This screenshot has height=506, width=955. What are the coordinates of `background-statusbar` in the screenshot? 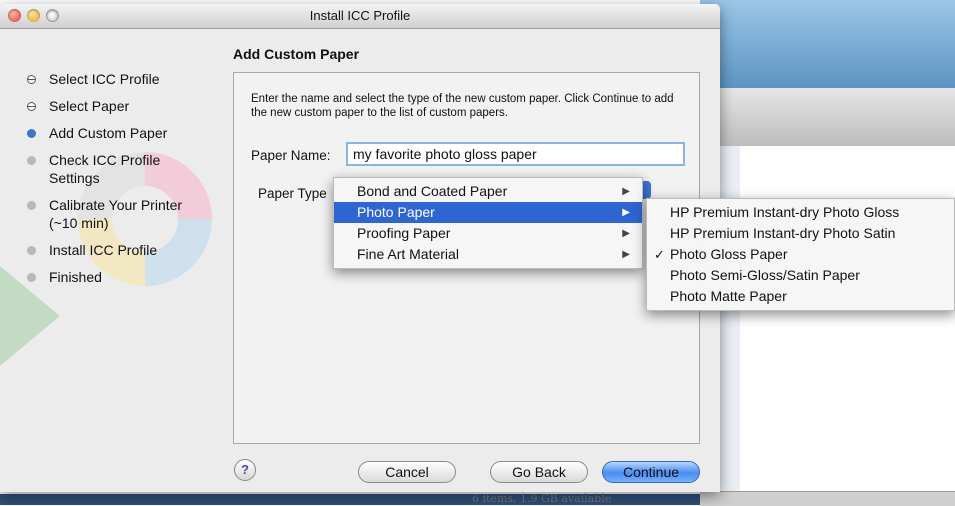 It's located at (827, 498).